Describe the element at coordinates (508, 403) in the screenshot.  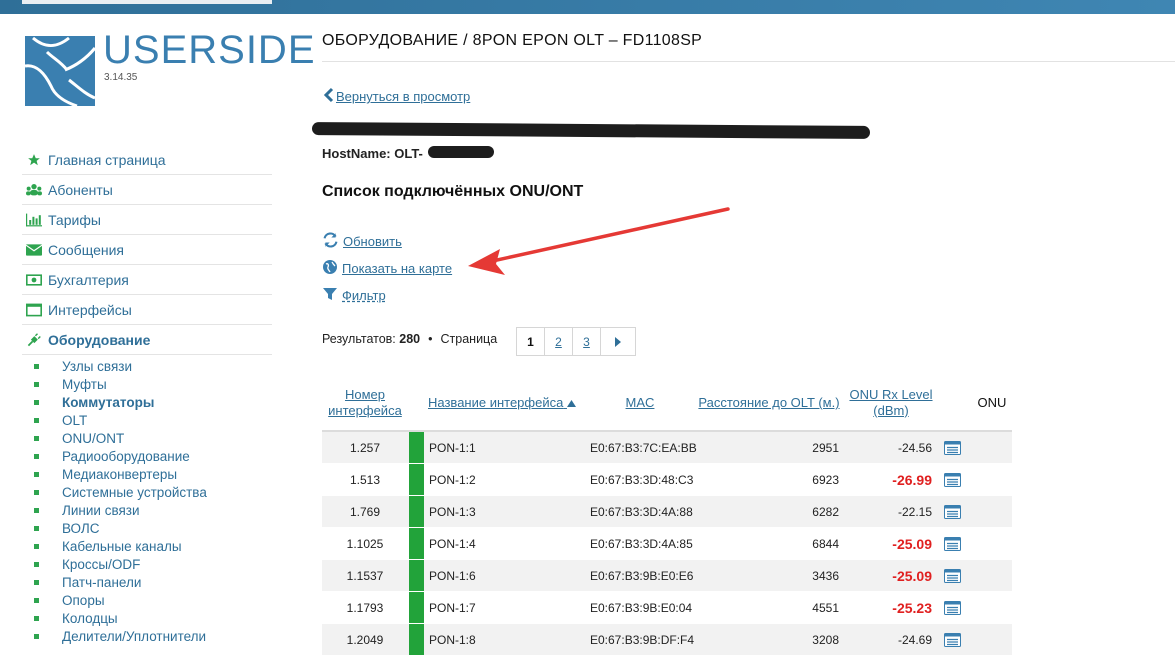
I see `col-header-name: Название интерфейса` at that location.